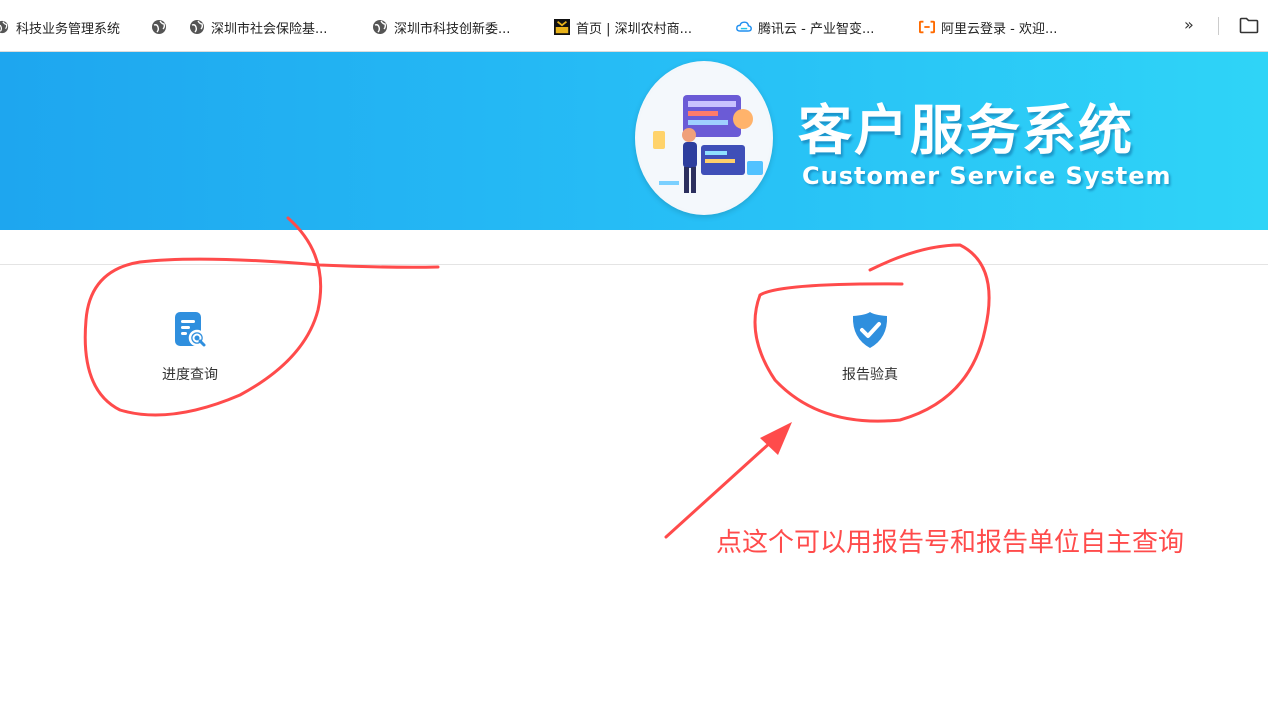 This screenshot has width=1268, height=703. What do you see at coordinates (966, 130) in the screenshot?
I see `system-title: 客户服务系统` at bounding box center [966, 130].